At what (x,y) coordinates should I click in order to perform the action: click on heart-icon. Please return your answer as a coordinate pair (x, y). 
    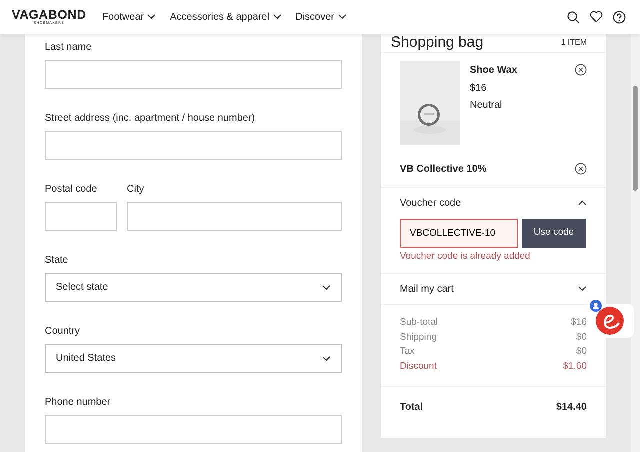
    Looking at the image, I should click on (596, 17).